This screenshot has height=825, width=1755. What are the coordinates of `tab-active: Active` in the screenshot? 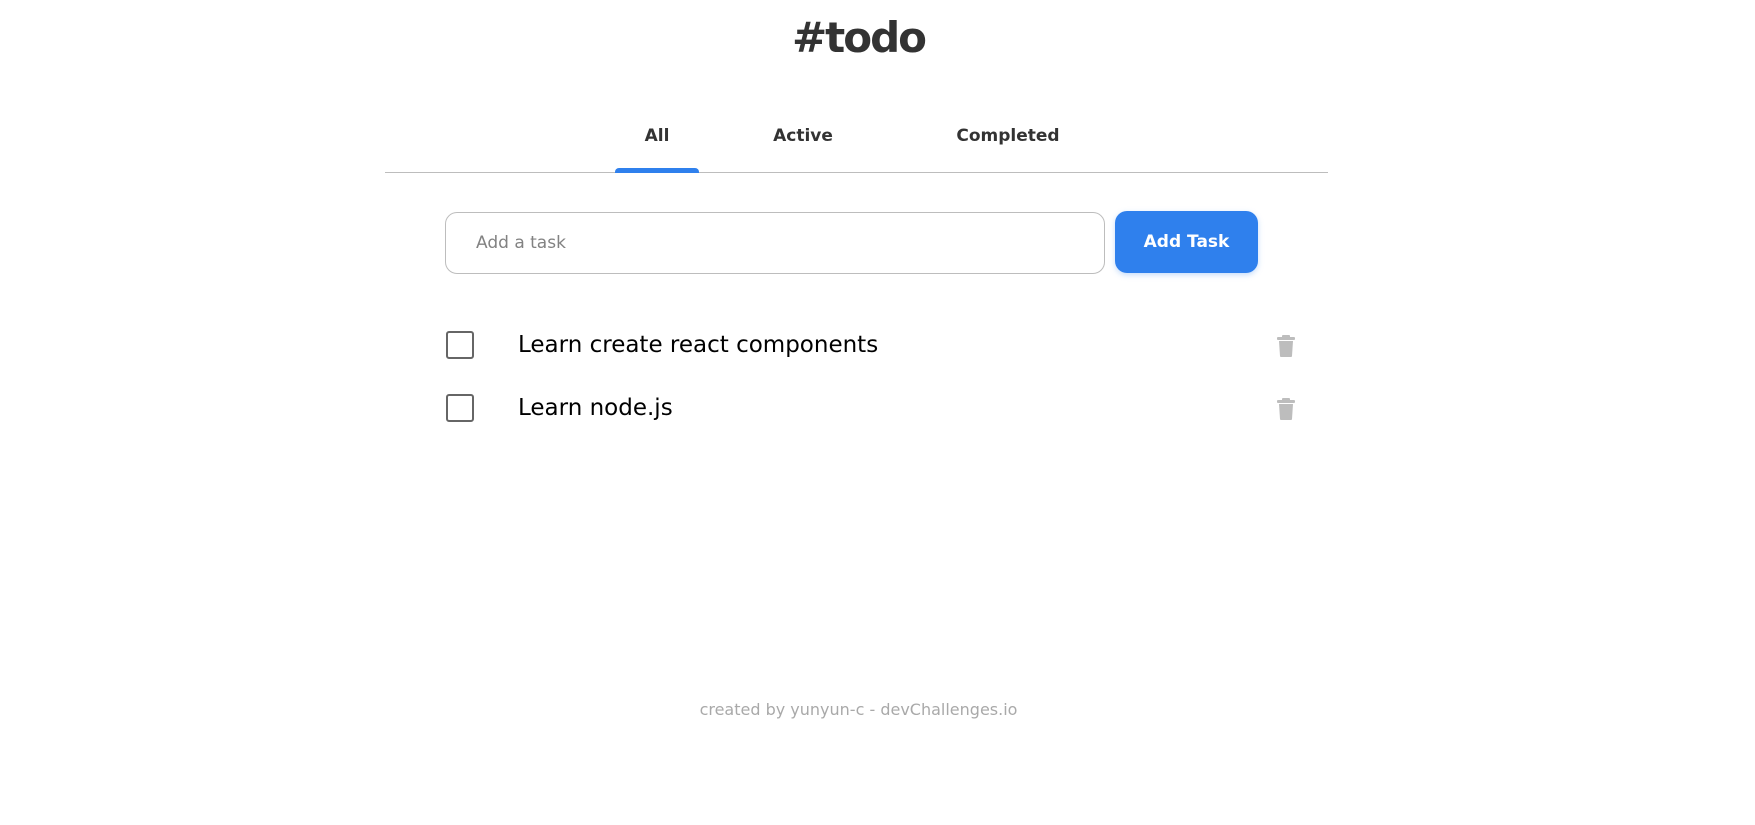 It's located at (803, 142).